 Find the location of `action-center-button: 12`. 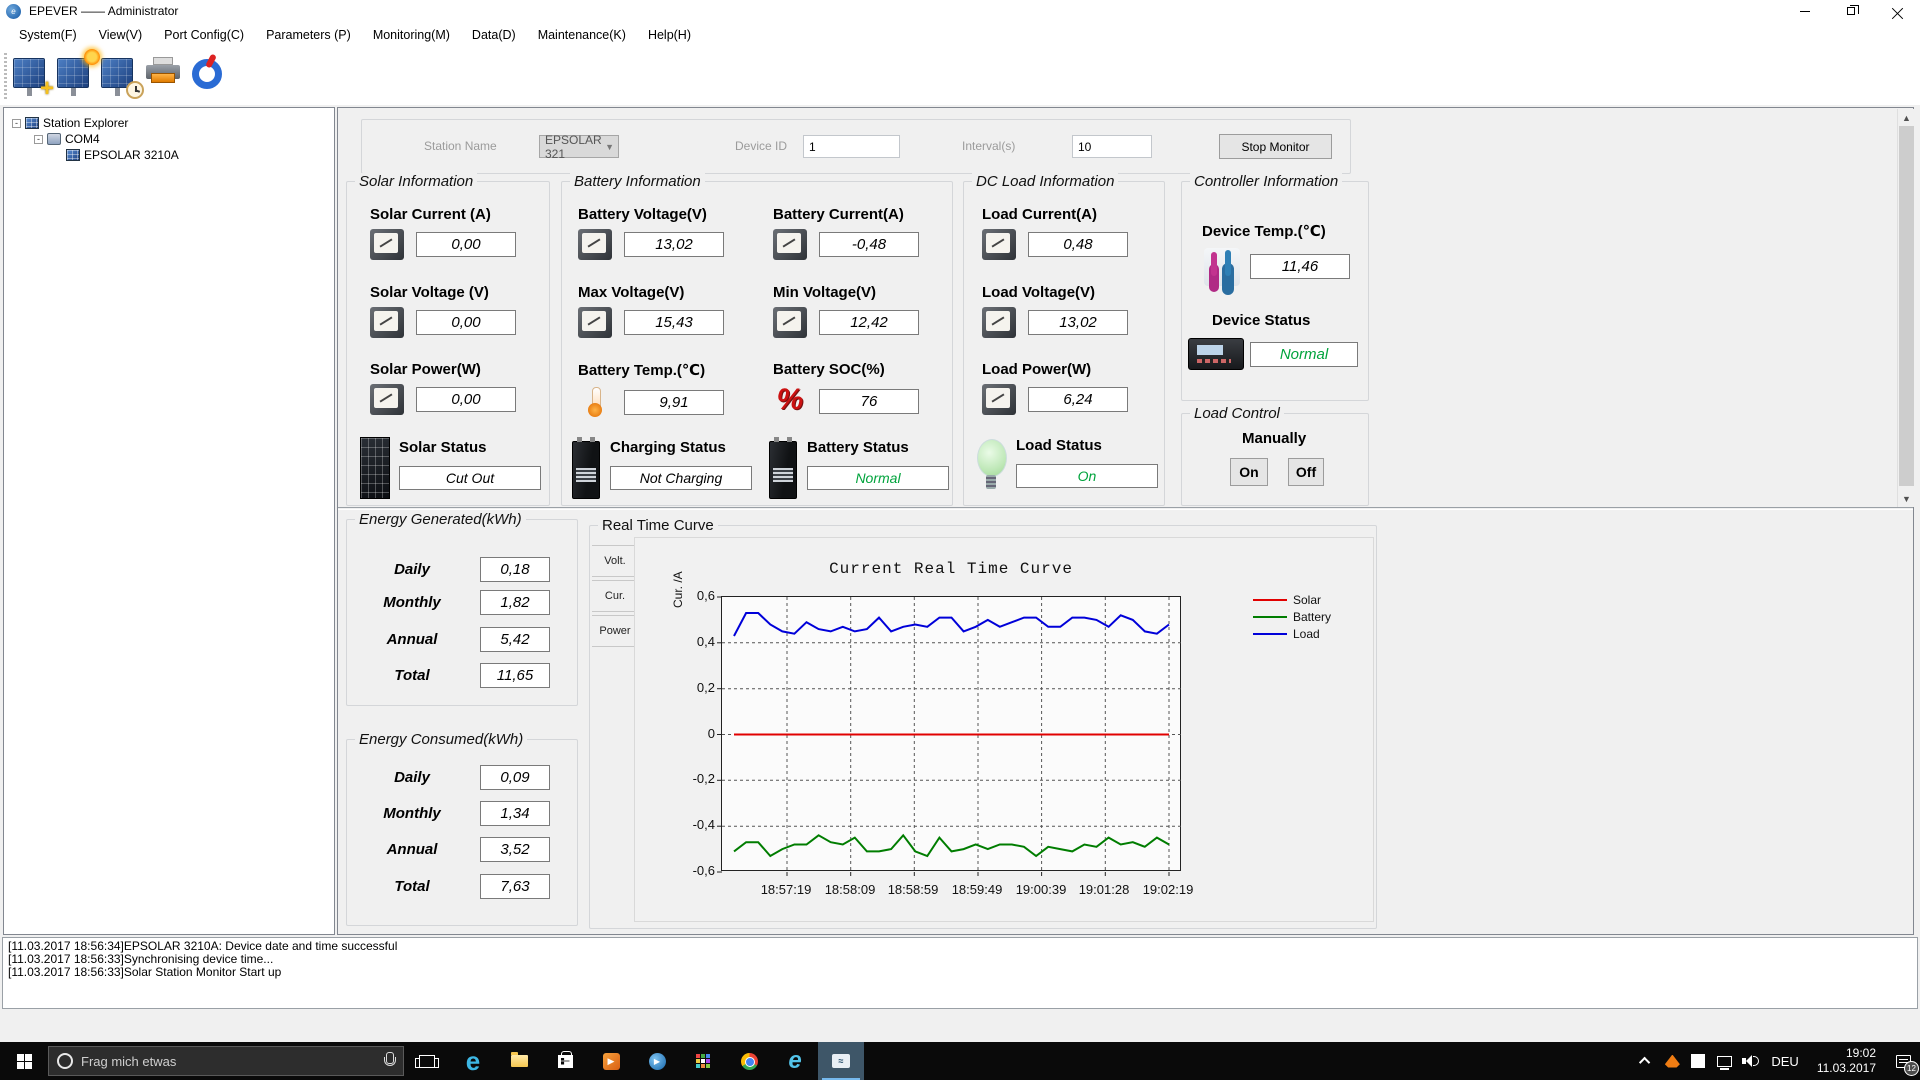

action-center-button: 12 is located at coordinates (1903, 1061).